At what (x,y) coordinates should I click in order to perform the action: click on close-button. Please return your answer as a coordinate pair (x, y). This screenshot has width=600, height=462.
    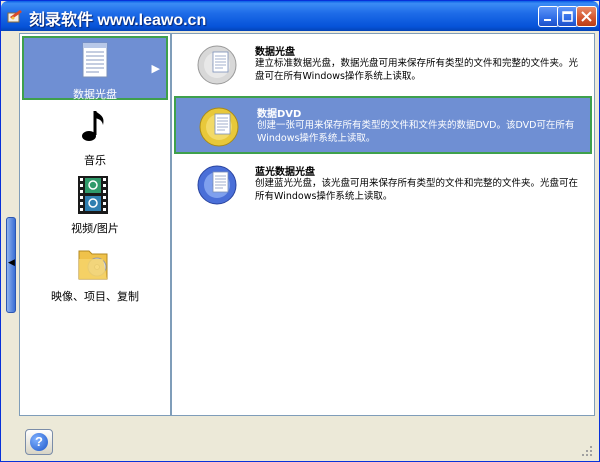
    Looking at the image, I should click on (586, 16).